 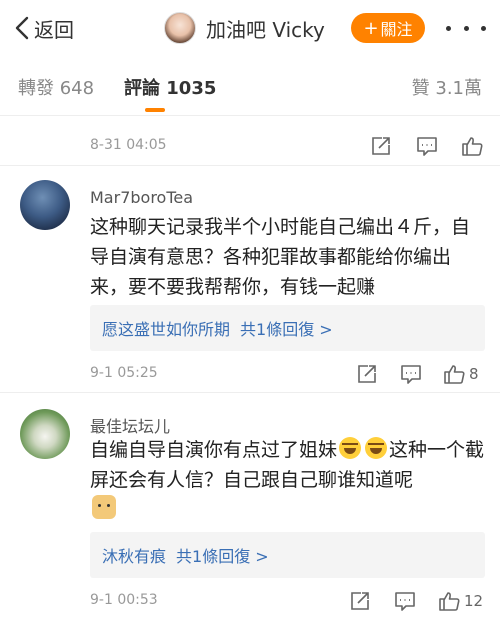 What do you see at coordinates (124, 600) in the screenshot?
I see `comment-time: 9-1 00:53` at bounding box center [124, 600].